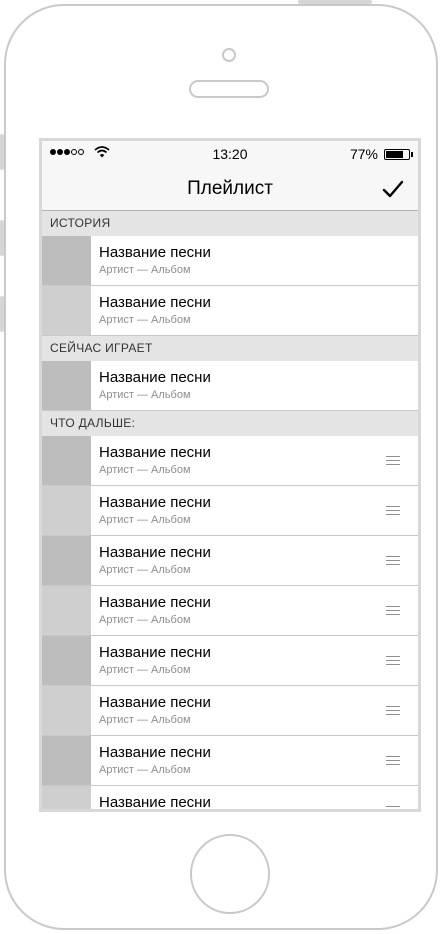 The image size is (444, 934). What do you see at coordinates (230, 223) in the screenshot?
I see `section-header: ИСТОРИЯ` at bounding box center [230, 223].